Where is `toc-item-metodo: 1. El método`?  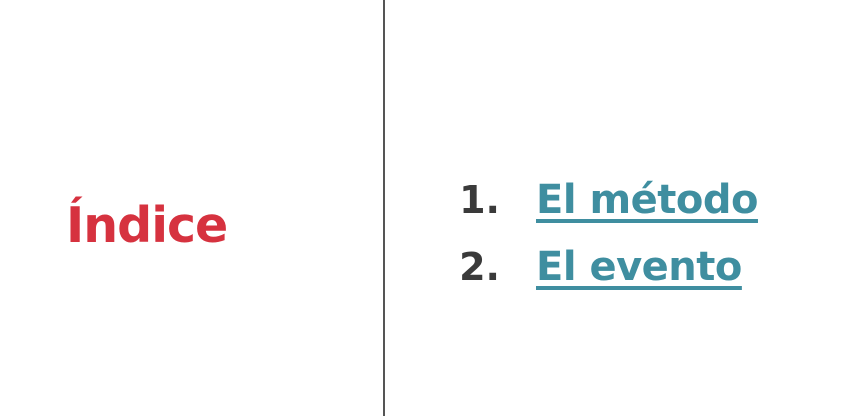 toc-item-metodo: 1. El método is located at coordinates (599, 213).